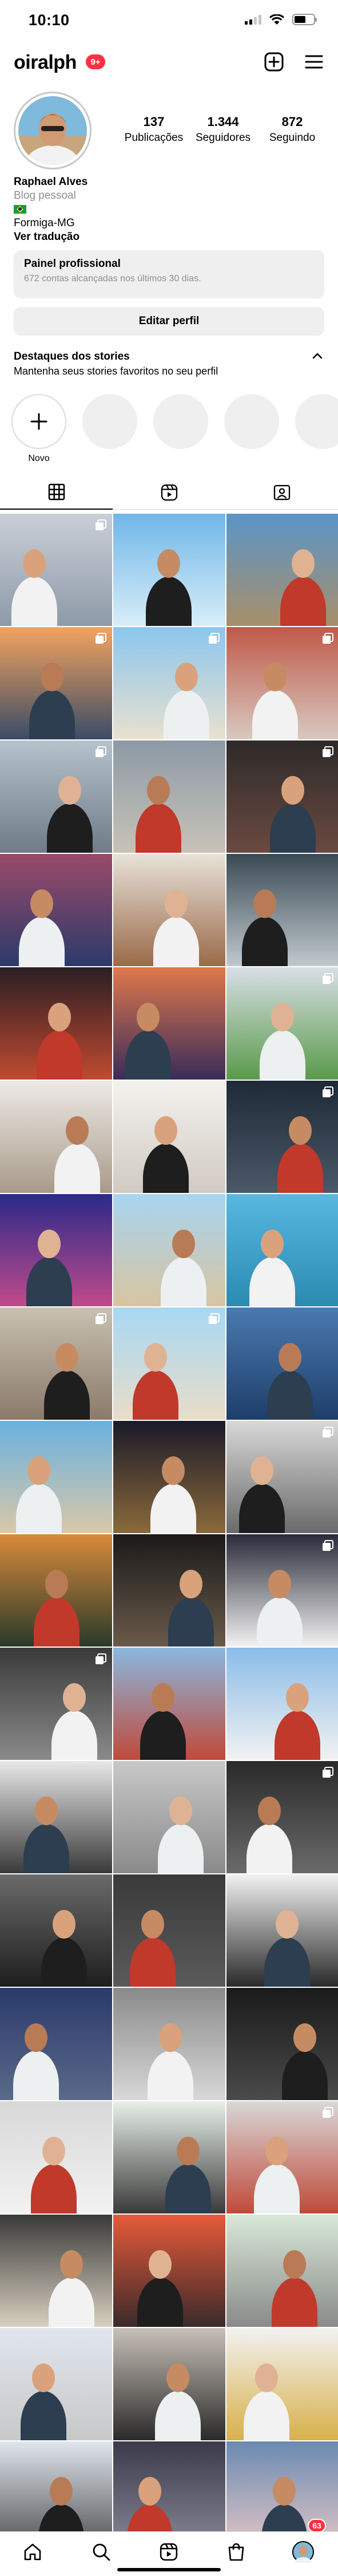  Describe the element at coordinates (168, 2552) in the screenshot. I see `nav-reels` at that location.